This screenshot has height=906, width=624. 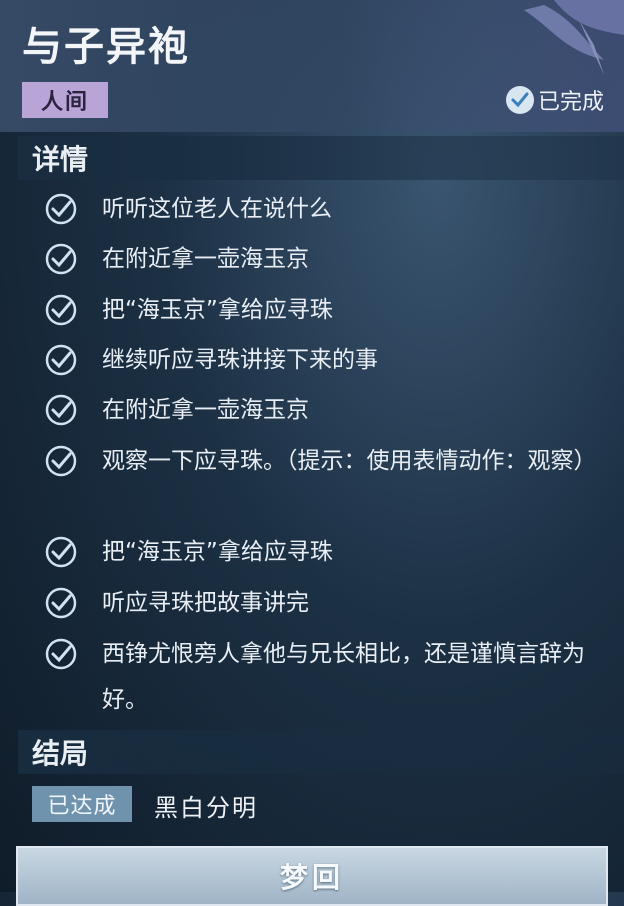 What do you see at coordinates (206, 808) in the screenshot?
I see `ending-name: 黑白分明` at bounding box center [206, 808].